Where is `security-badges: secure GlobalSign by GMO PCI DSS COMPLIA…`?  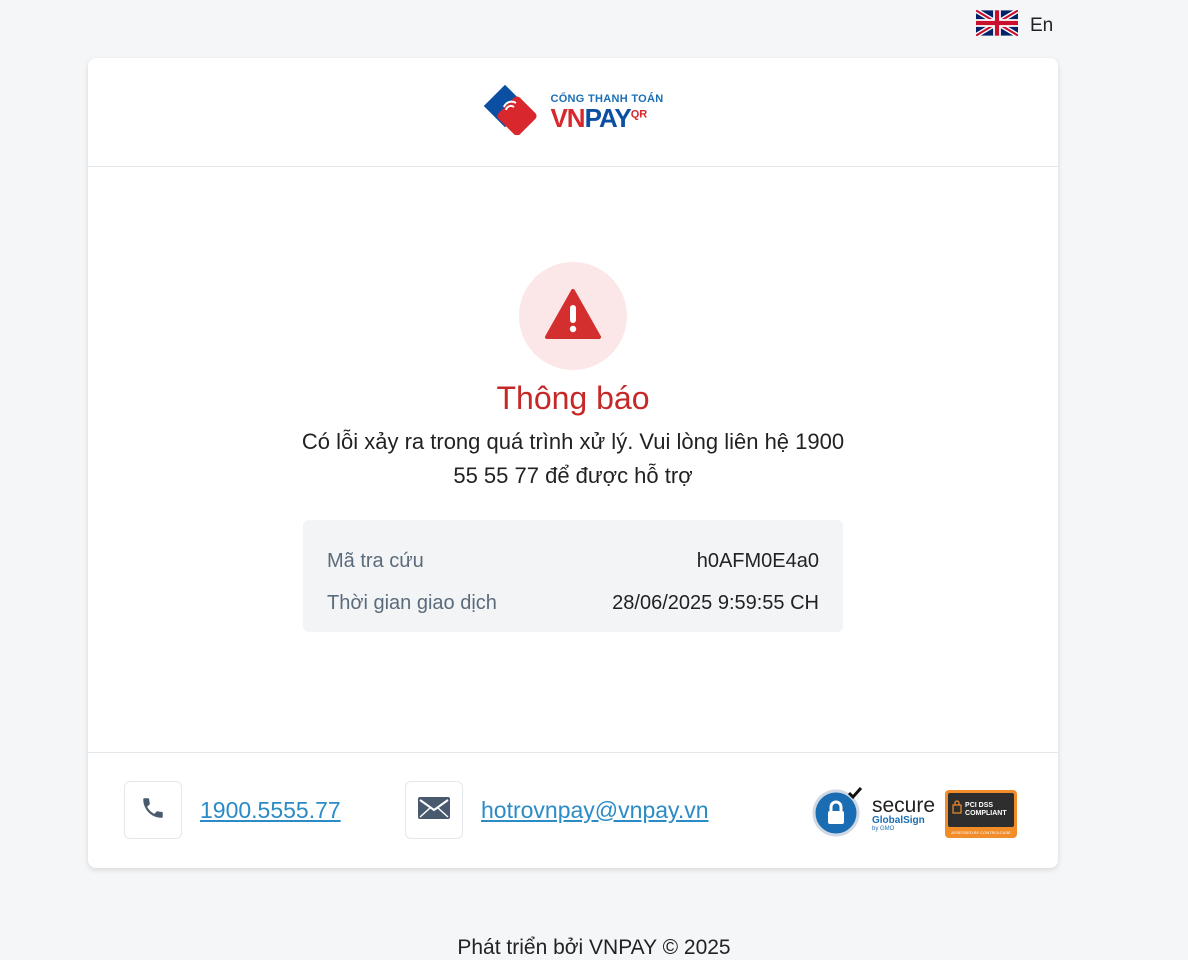
security-badges: secure GlobalSign by GMO PCI DSS COMPLIA… is located at coordinates (915, 813).